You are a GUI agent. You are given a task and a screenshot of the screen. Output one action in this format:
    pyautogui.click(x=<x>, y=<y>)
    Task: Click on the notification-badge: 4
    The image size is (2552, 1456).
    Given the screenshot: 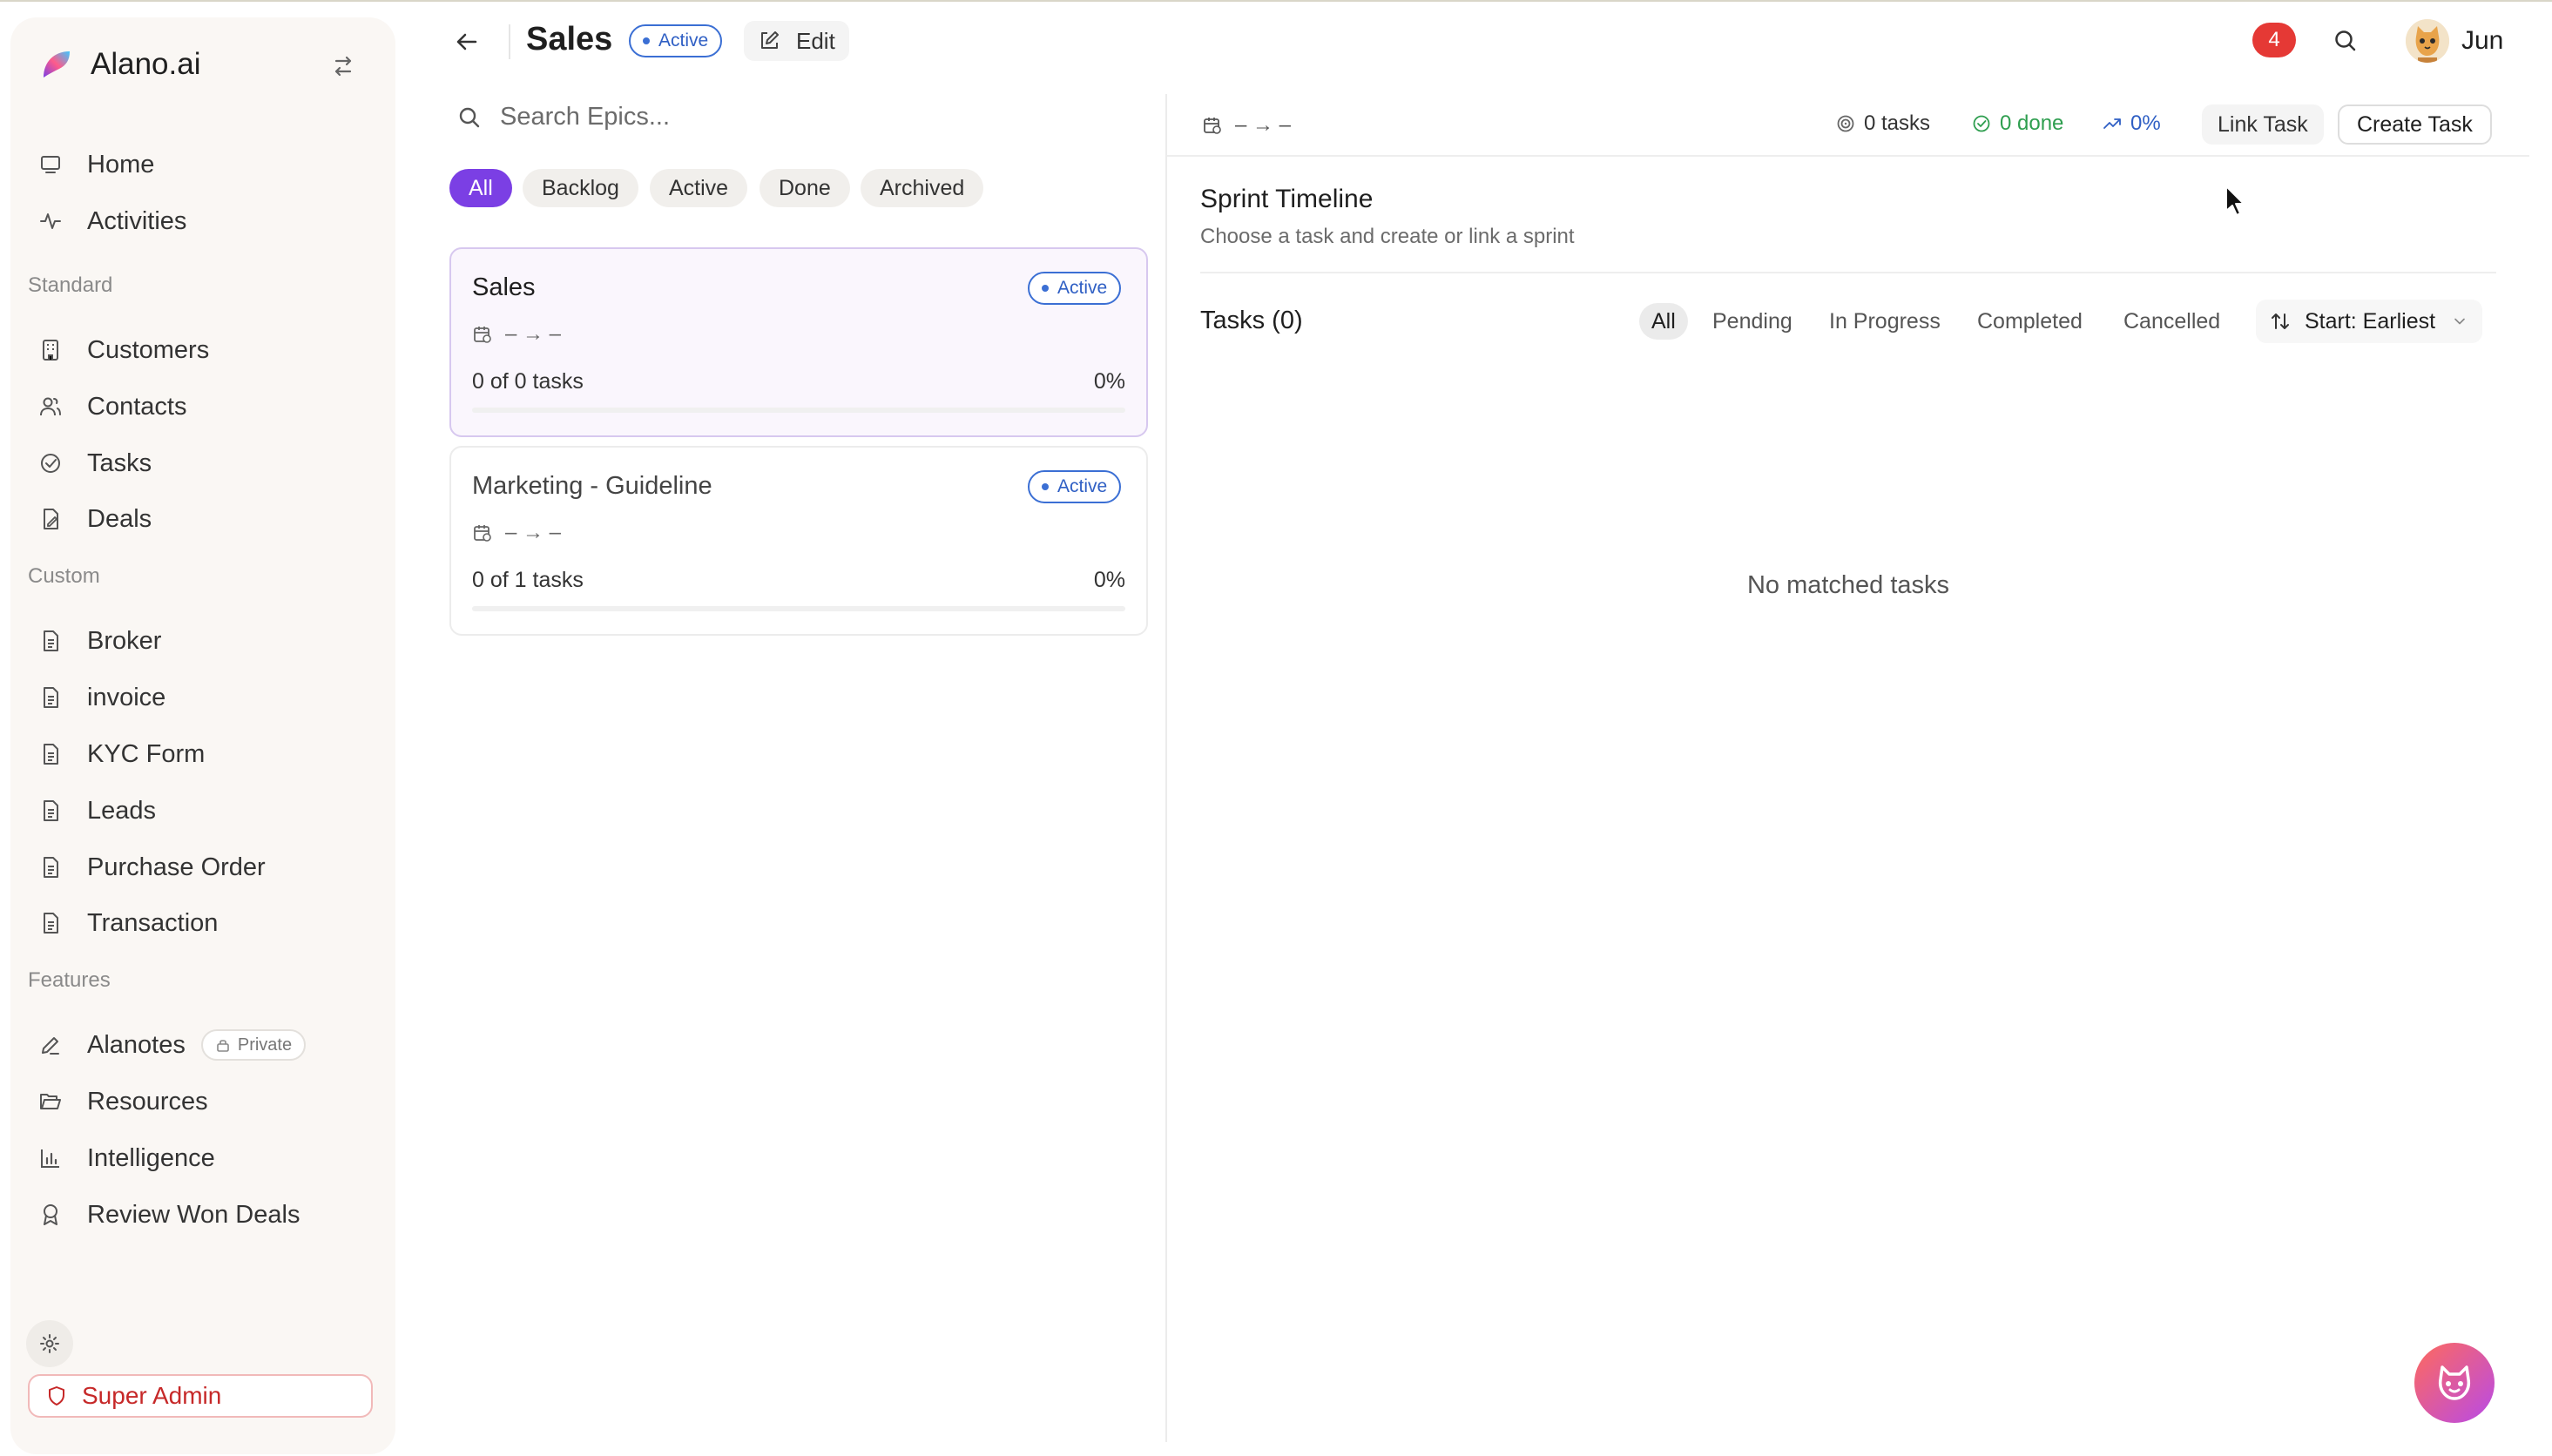 What is the action you would take?
    pyautogui.click(x=2274, y=40)
    